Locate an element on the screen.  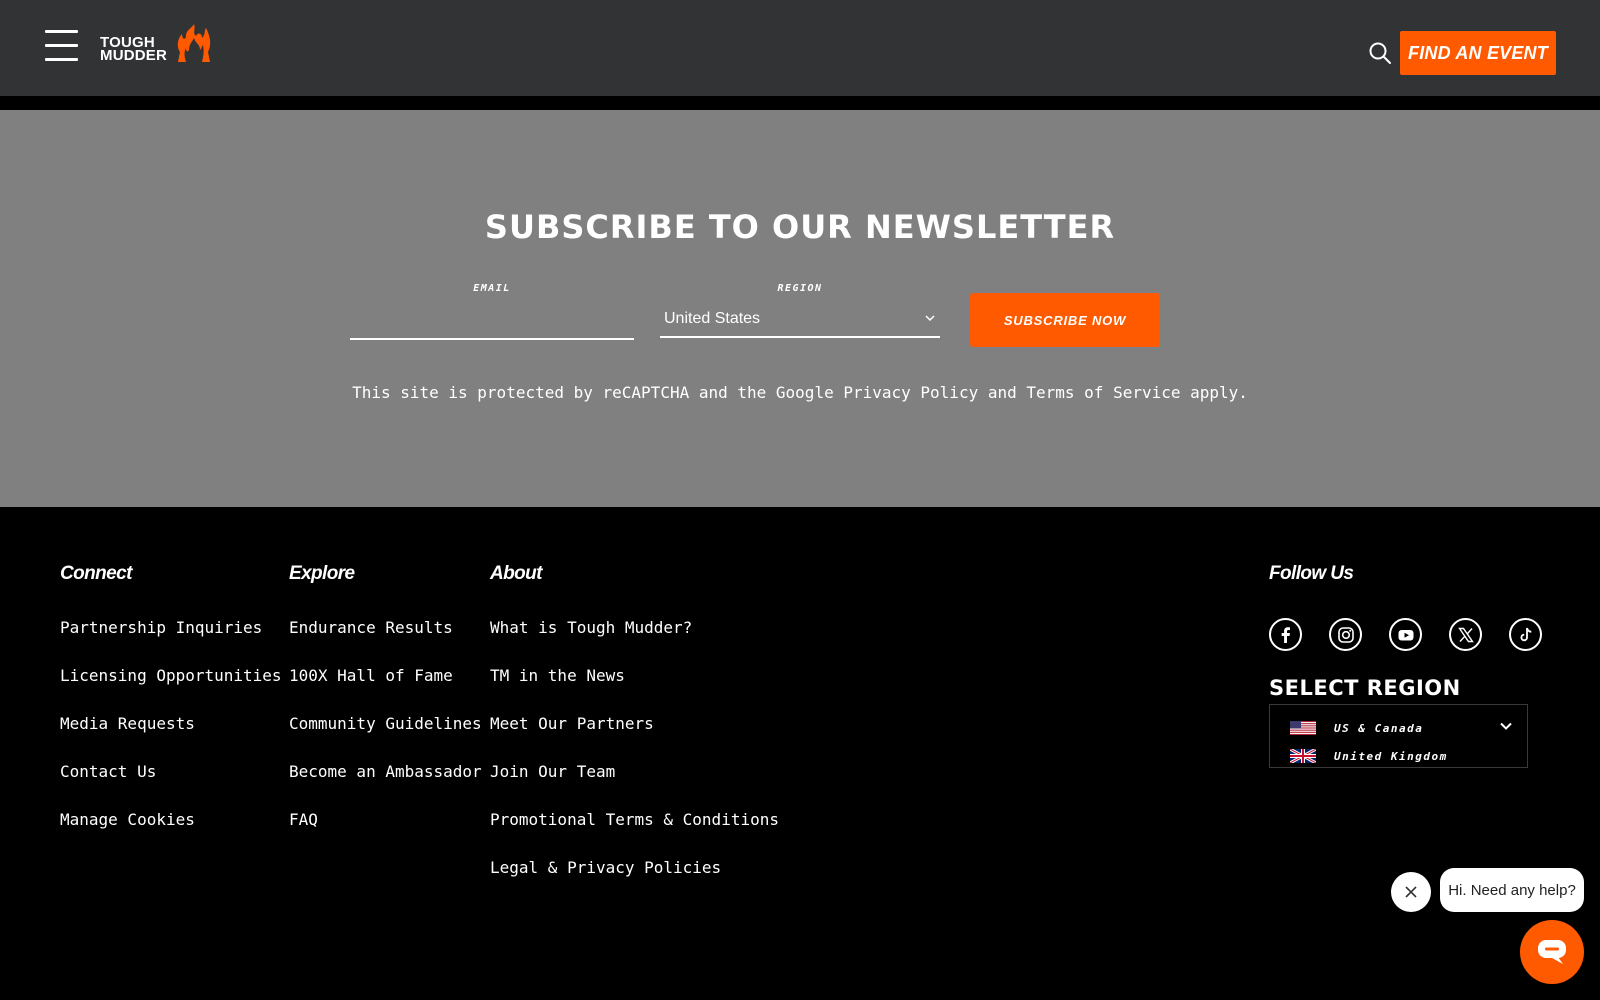
menu-icon is located at coordinates (61, 46).